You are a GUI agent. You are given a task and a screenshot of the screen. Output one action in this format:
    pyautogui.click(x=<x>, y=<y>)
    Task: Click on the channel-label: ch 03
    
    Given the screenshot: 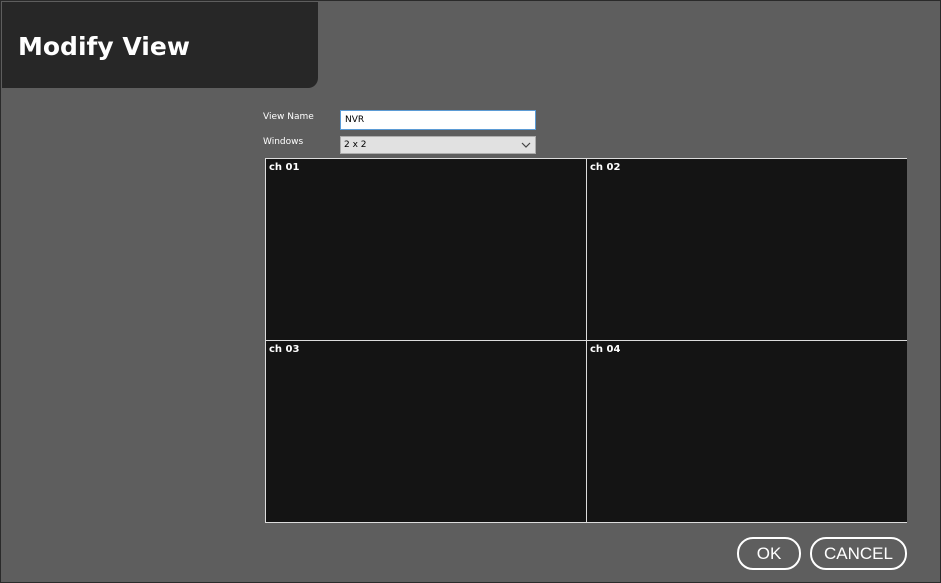 What is the action you would take?
    pyautogui.click(x=284, y=349)
    